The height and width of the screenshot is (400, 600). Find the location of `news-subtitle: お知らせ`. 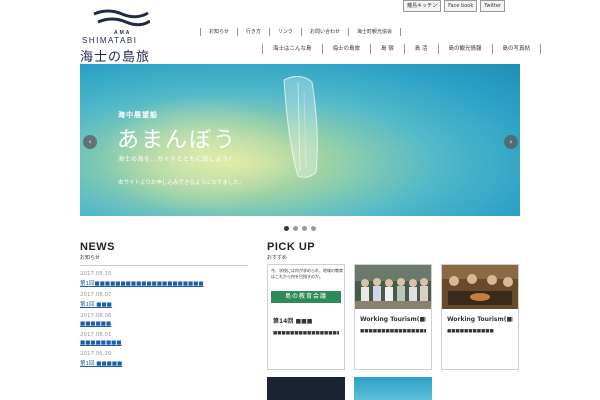

news-subtitle: お知らせ is located at coordinates (90, 258).